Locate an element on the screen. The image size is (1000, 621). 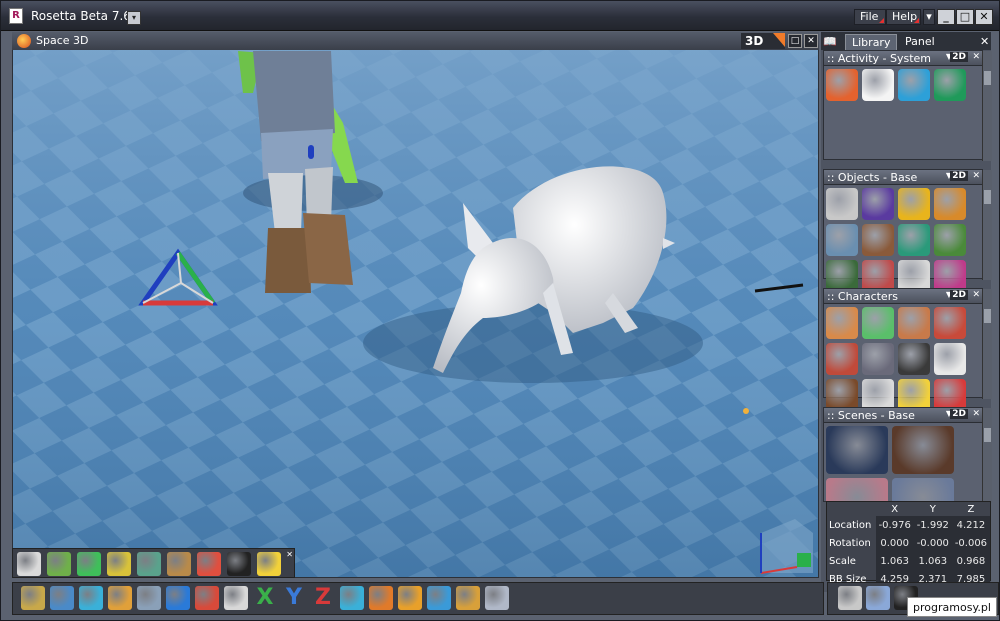
frame-tool-icon is located at coordinates (497, 598).